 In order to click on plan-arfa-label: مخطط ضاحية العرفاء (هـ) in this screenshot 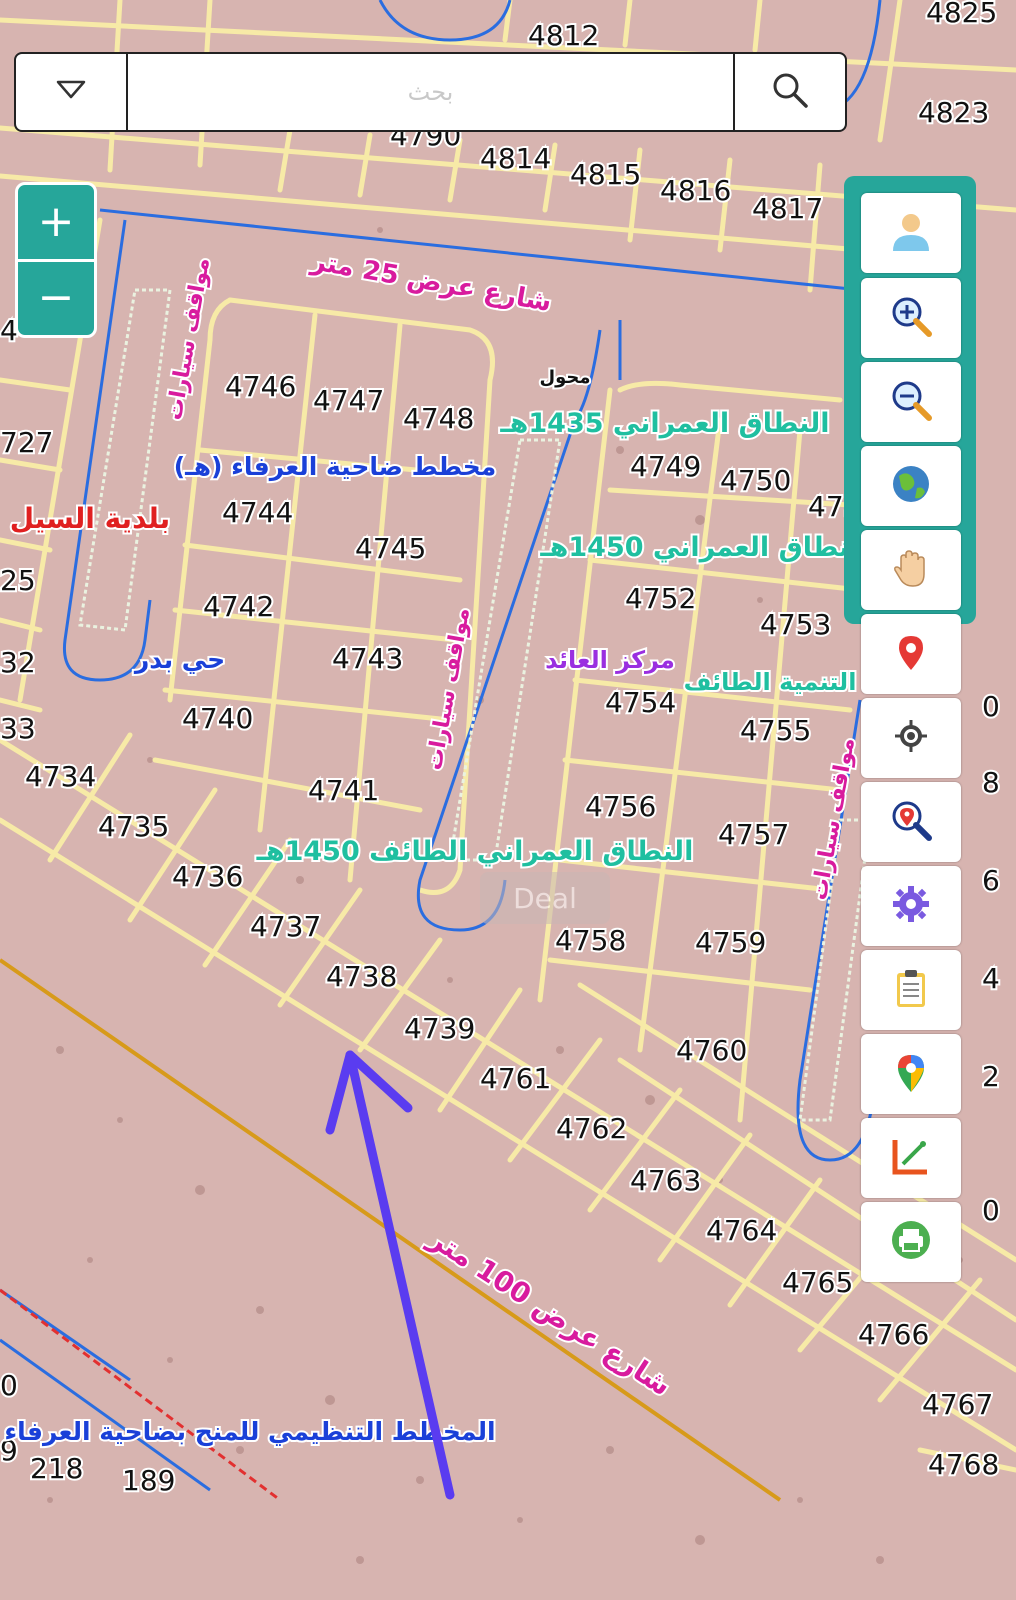, I will do `click(335, 467)`.